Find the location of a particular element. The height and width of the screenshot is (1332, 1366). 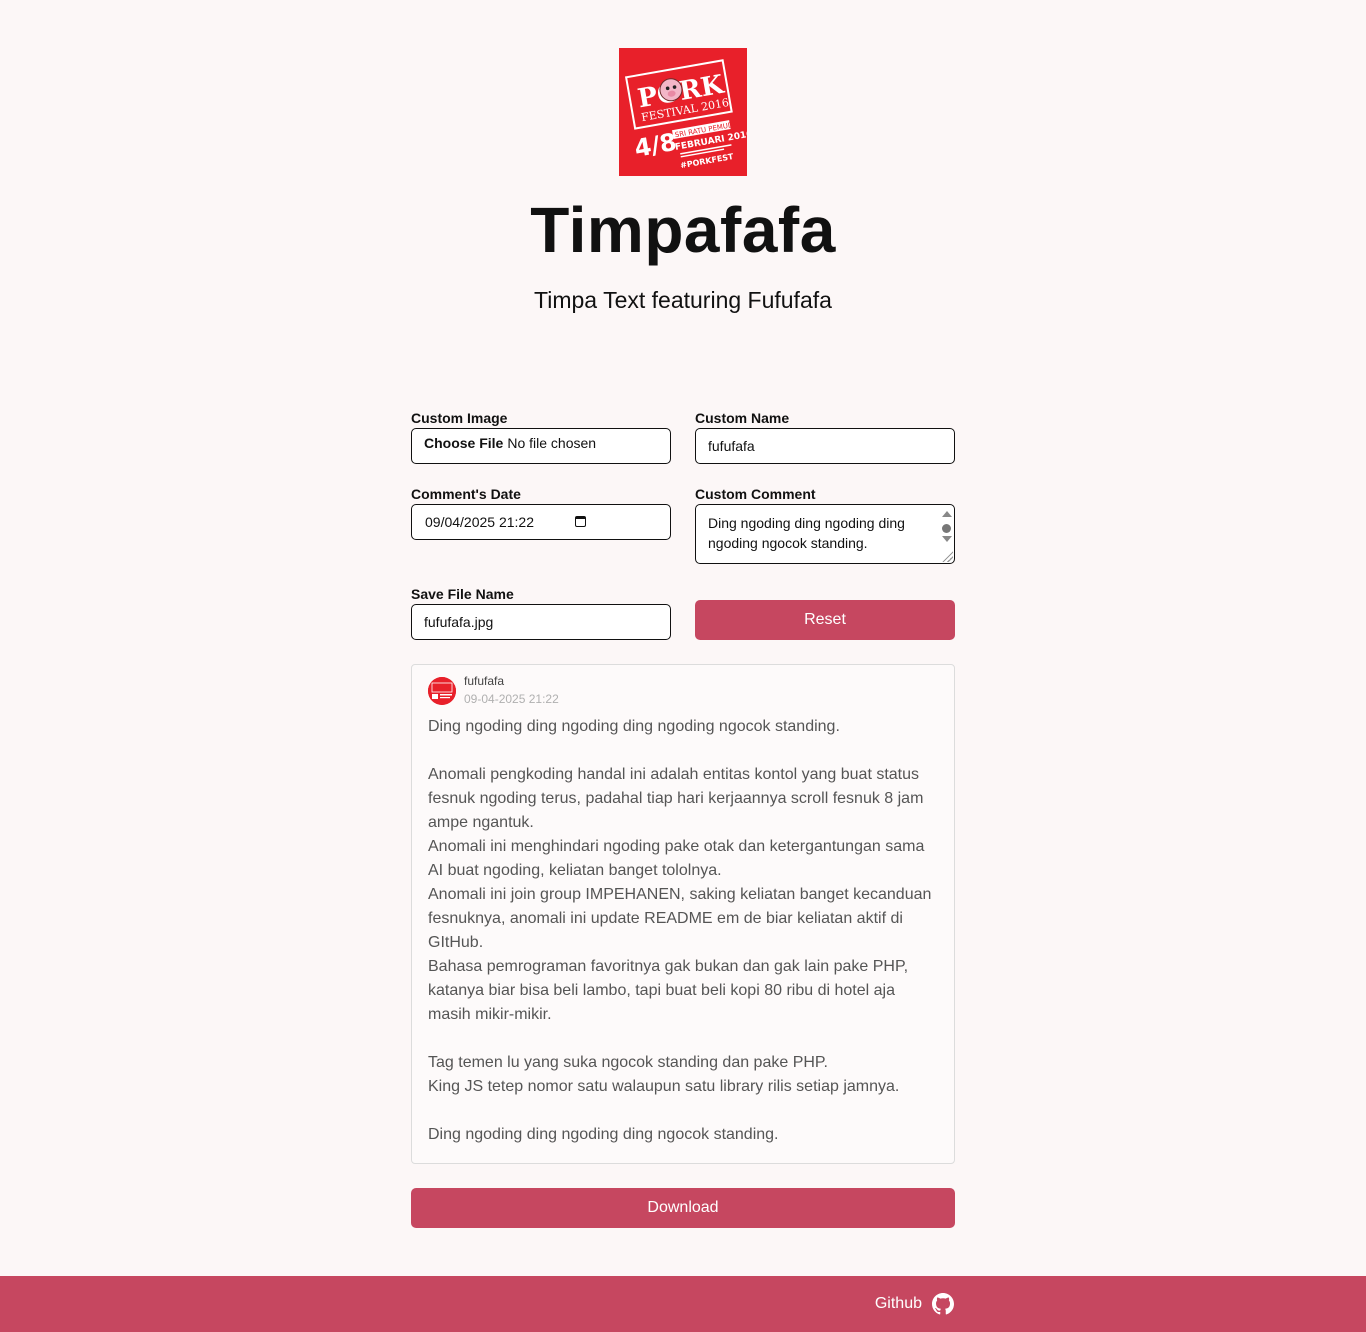

custom-name-input: fufufafa is located at coordinates (825, 446).